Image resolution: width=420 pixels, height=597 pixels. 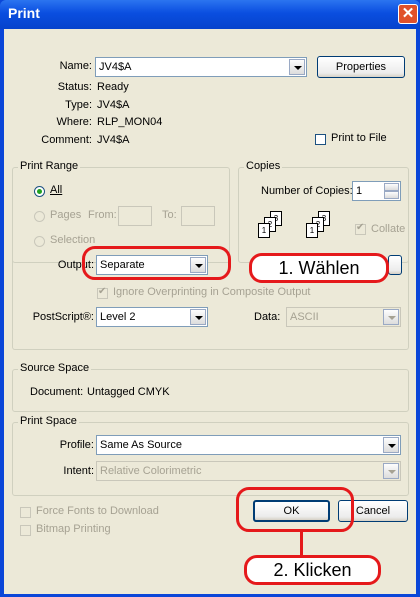 What do you see at coordinates (320, 139) in the screenshot?
I see `print-to-file-checkbox` at bounding box center [320, 139].